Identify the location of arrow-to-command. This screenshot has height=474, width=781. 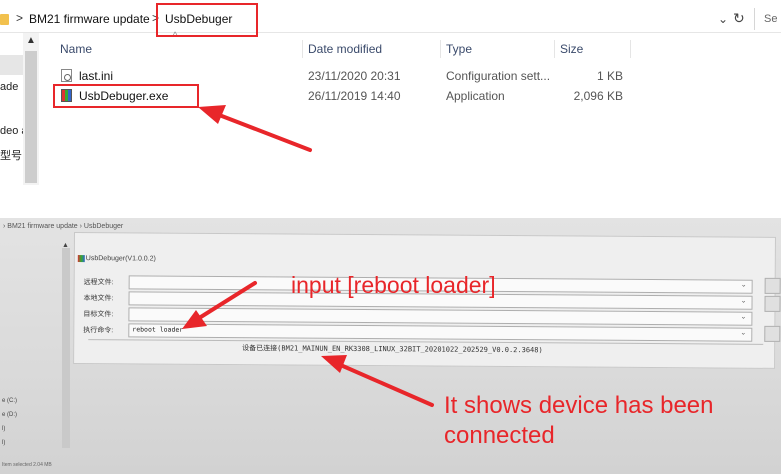
(219, 305).